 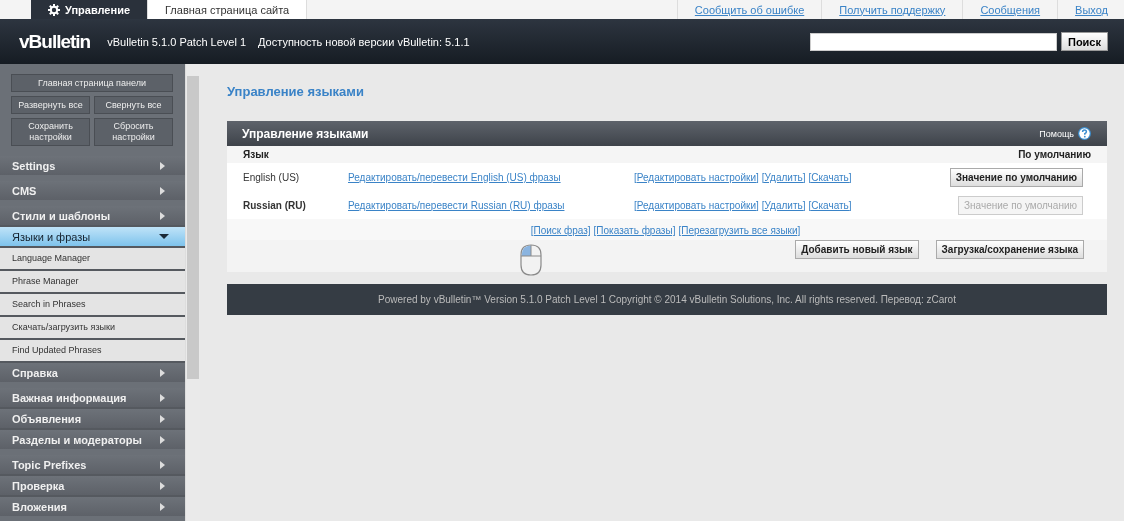 What do you see at coordinates (1091, 9) in the screenshot?
I see `top-link: Выход` at bounding box center [1091, 9].